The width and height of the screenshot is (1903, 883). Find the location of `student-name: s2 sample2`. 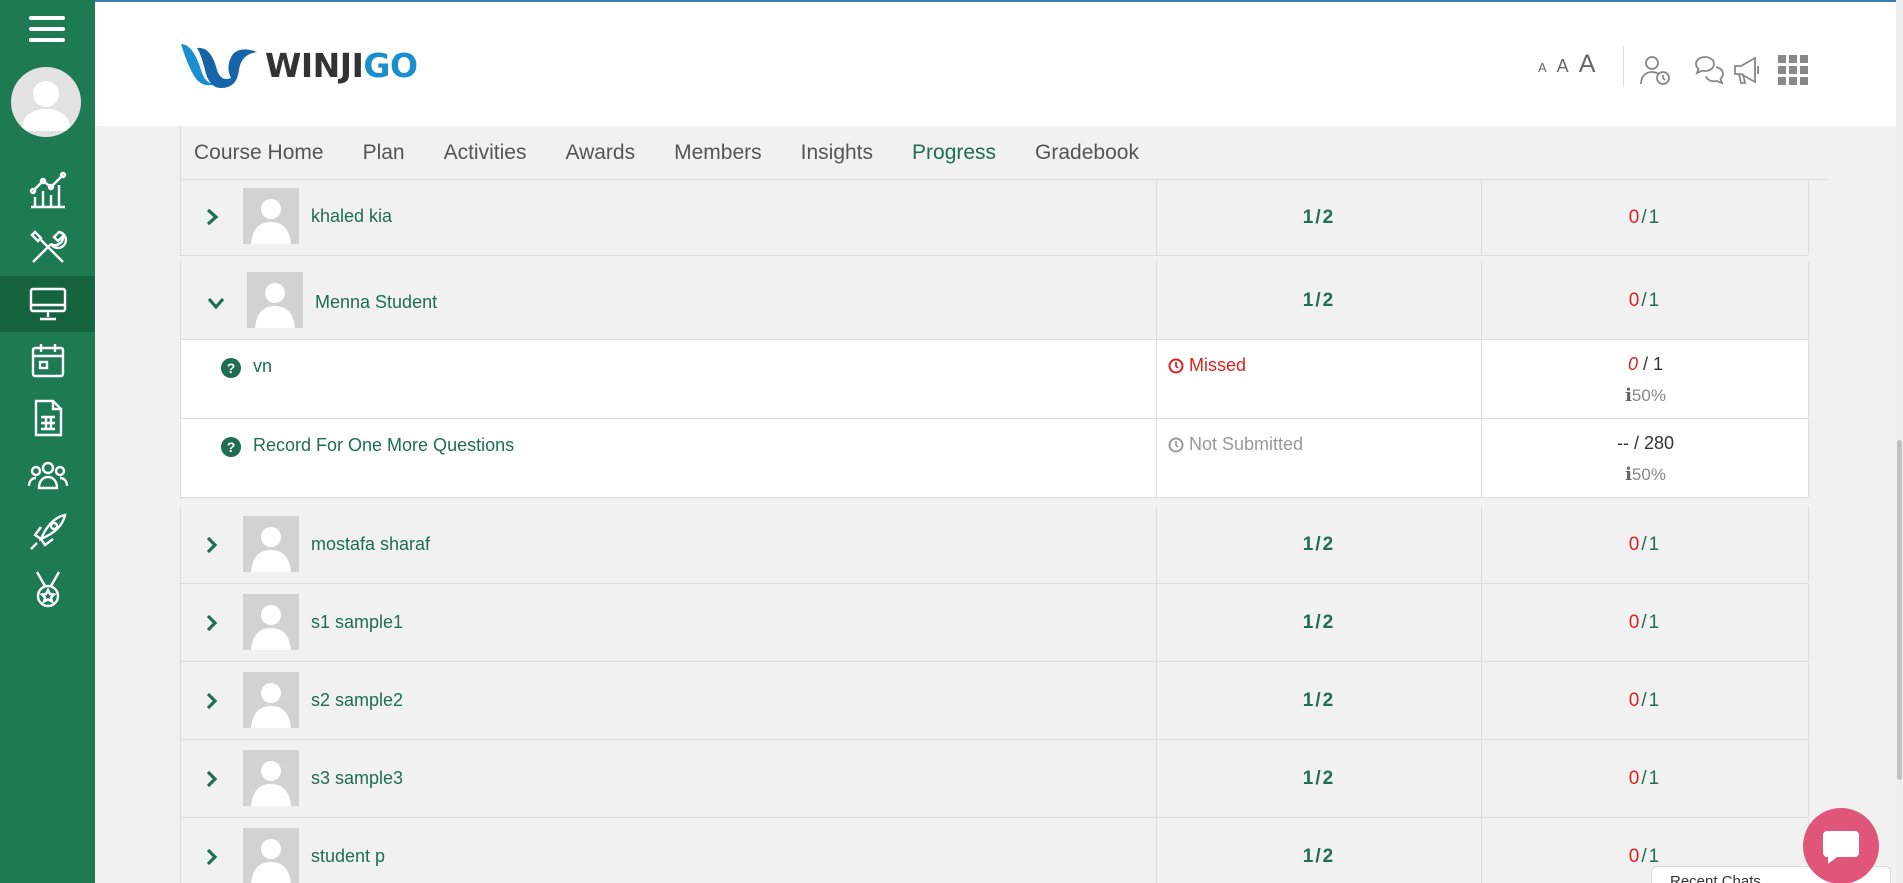

student-name: s2 sample2 is located at coordinates (357, 700).